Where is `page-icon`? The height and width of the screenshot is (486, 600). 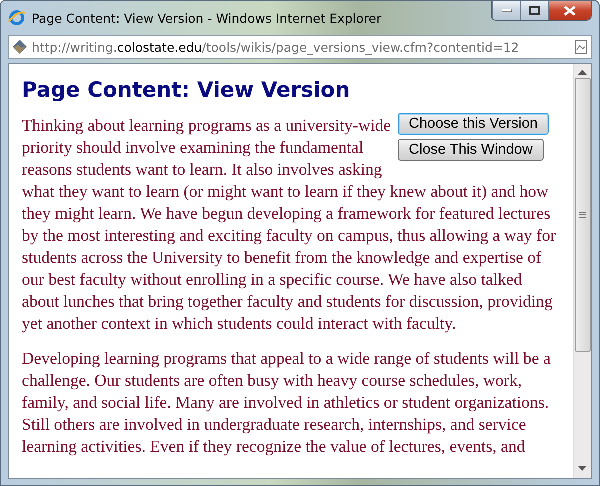 page-icon is located at coordinates (581, 47).